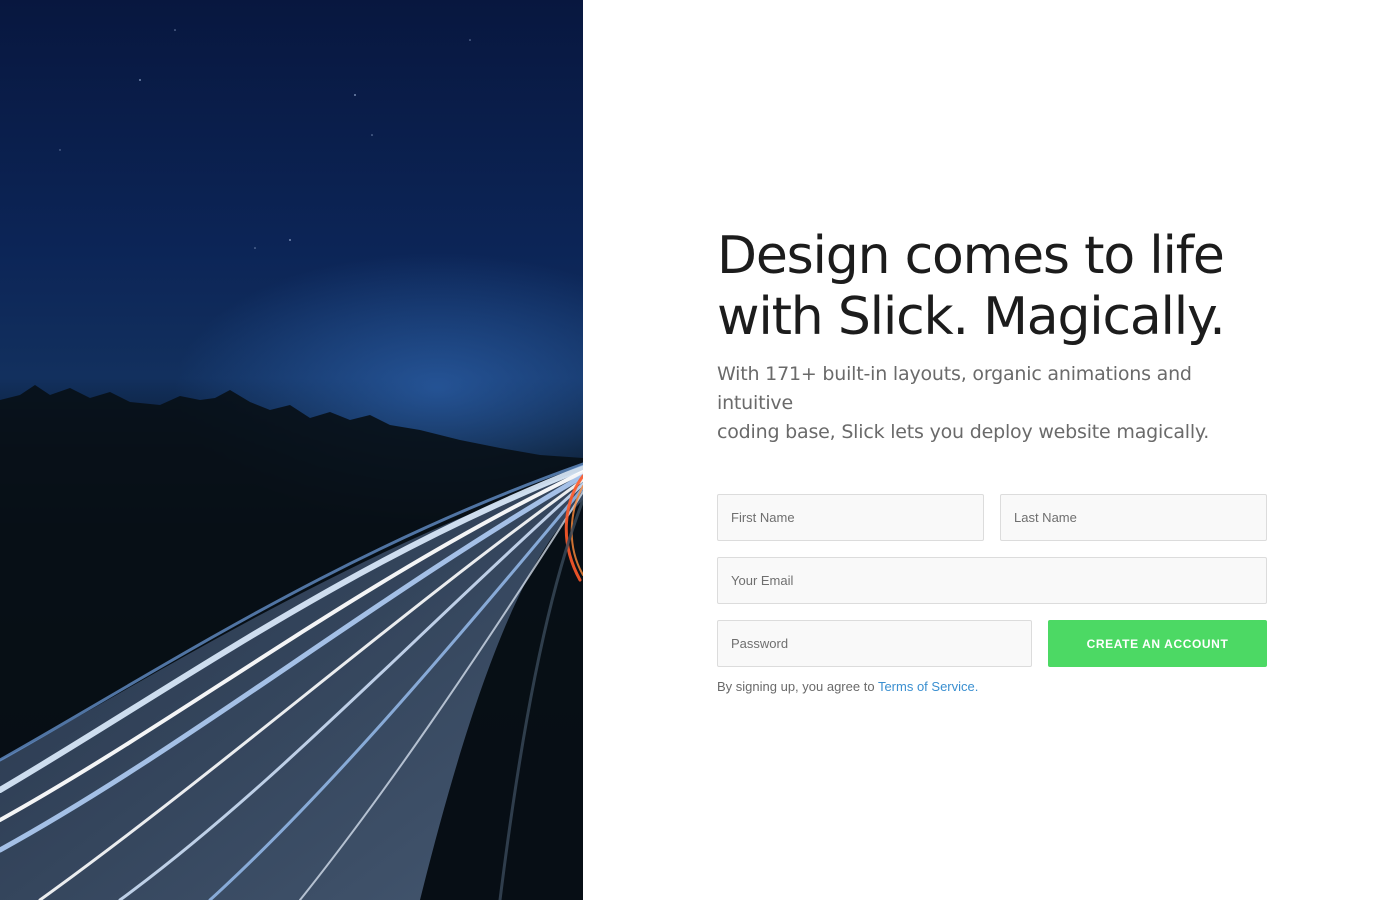  I want to click on last-name-input, so click(1133, 517).